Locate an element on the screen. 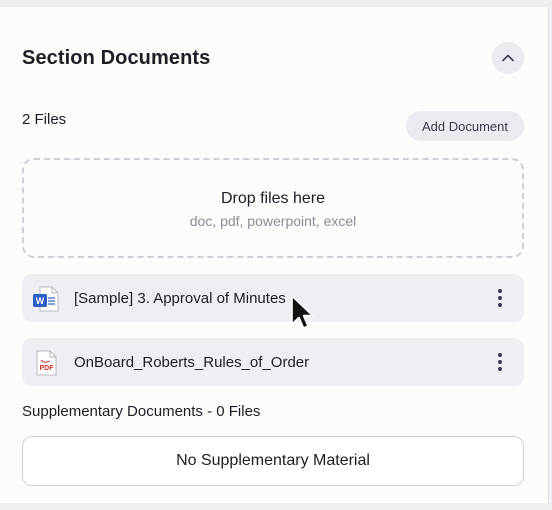 Image resolution: width=552 pixels, height=510 pixels. section-title: Section Documents is located at coordinates (116, 58).